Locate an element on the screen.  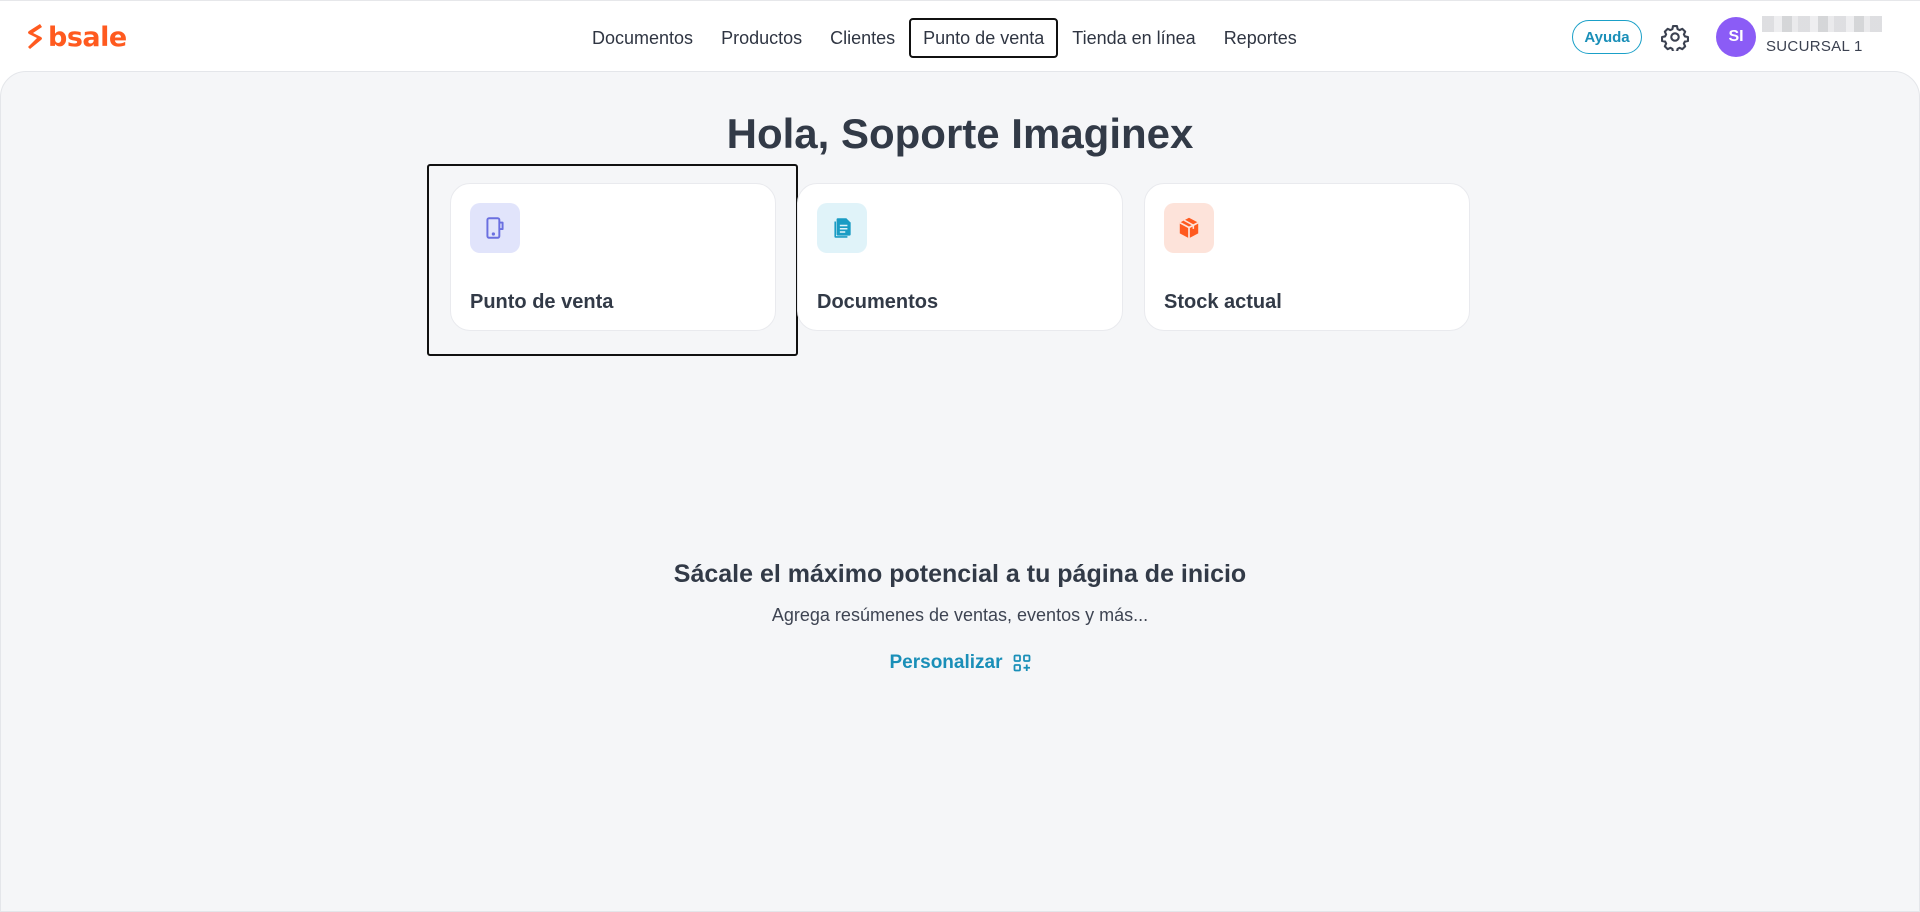
customize-link: Personalizar is located at coordinates (960, 663).